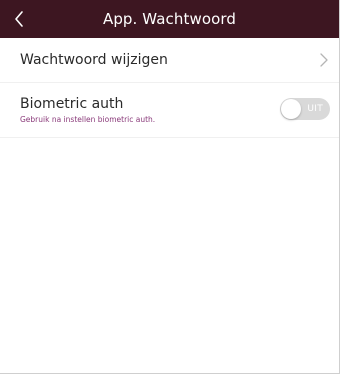  I want to click on change-password-label: Wachtwoord wijzigen, so click(94, 60).